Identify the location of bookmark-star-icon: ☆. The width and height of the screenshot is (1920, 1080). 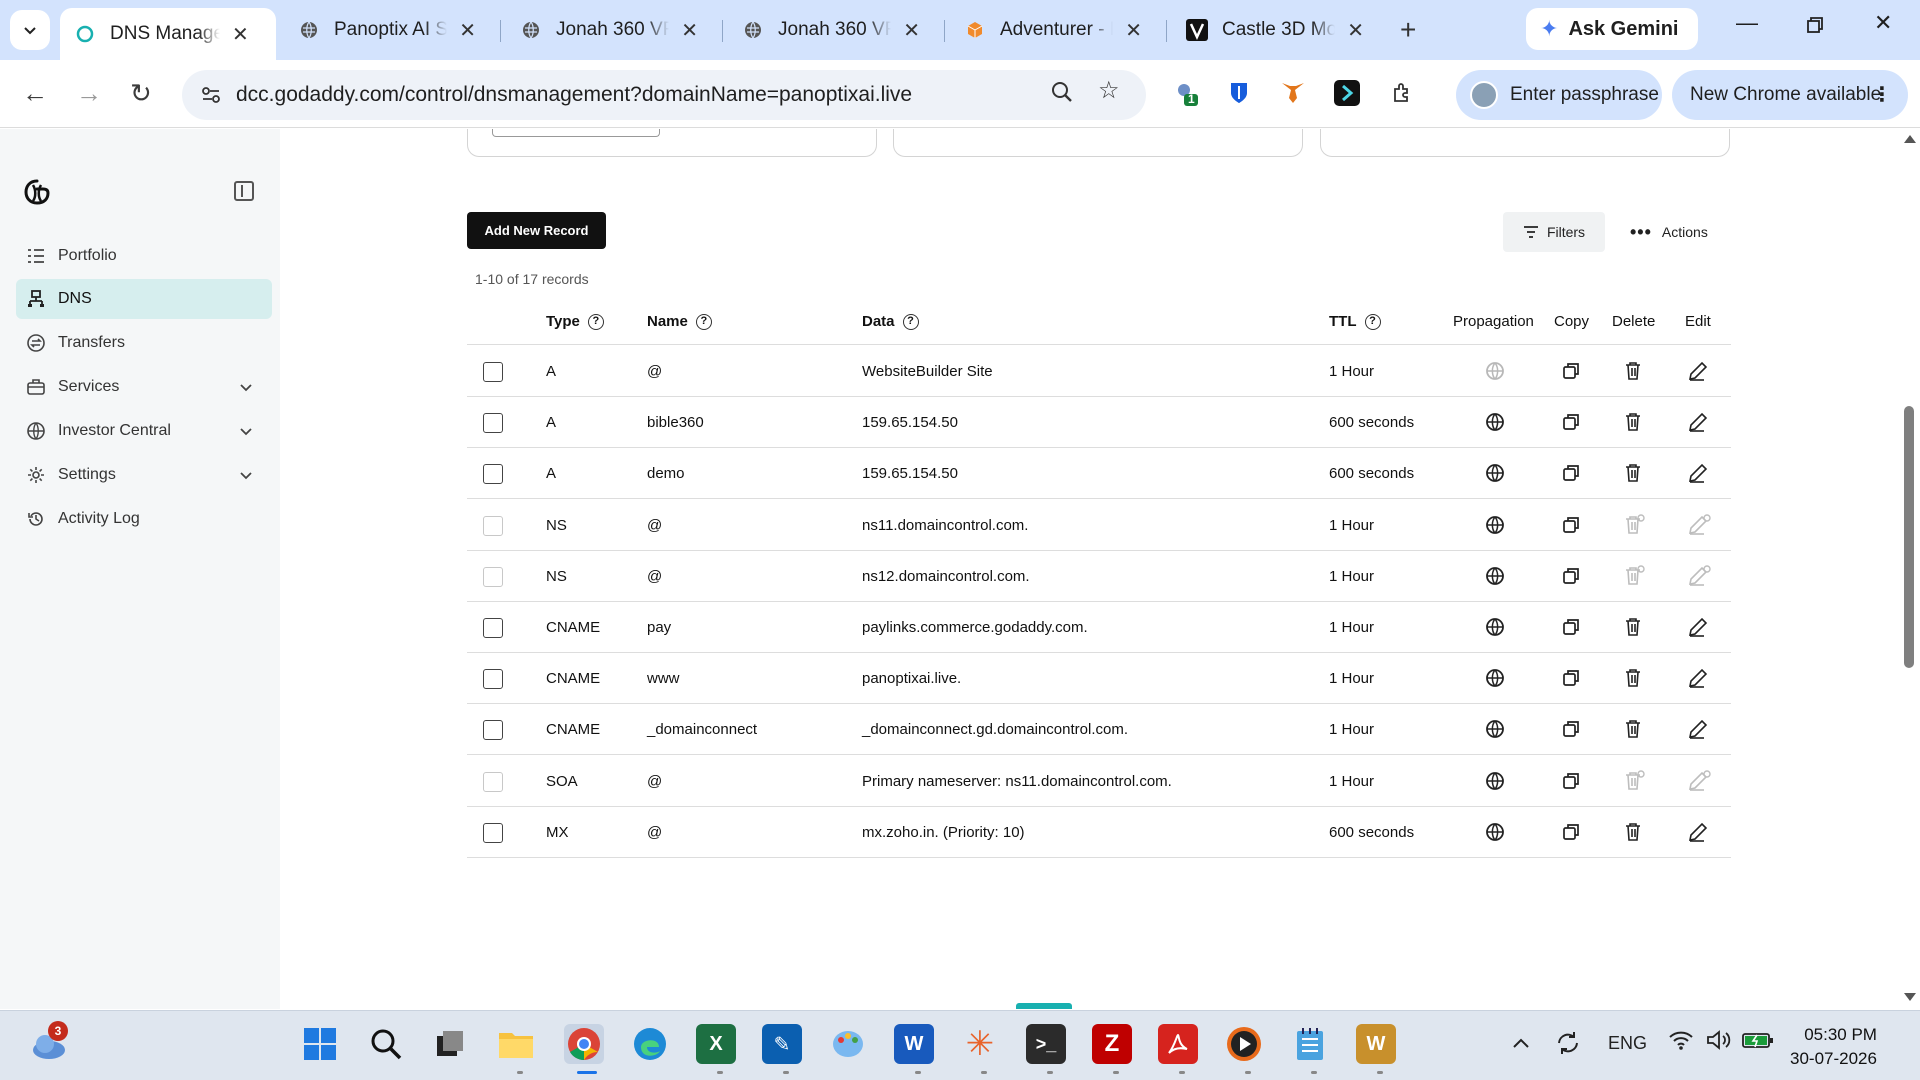
(1109, 90).